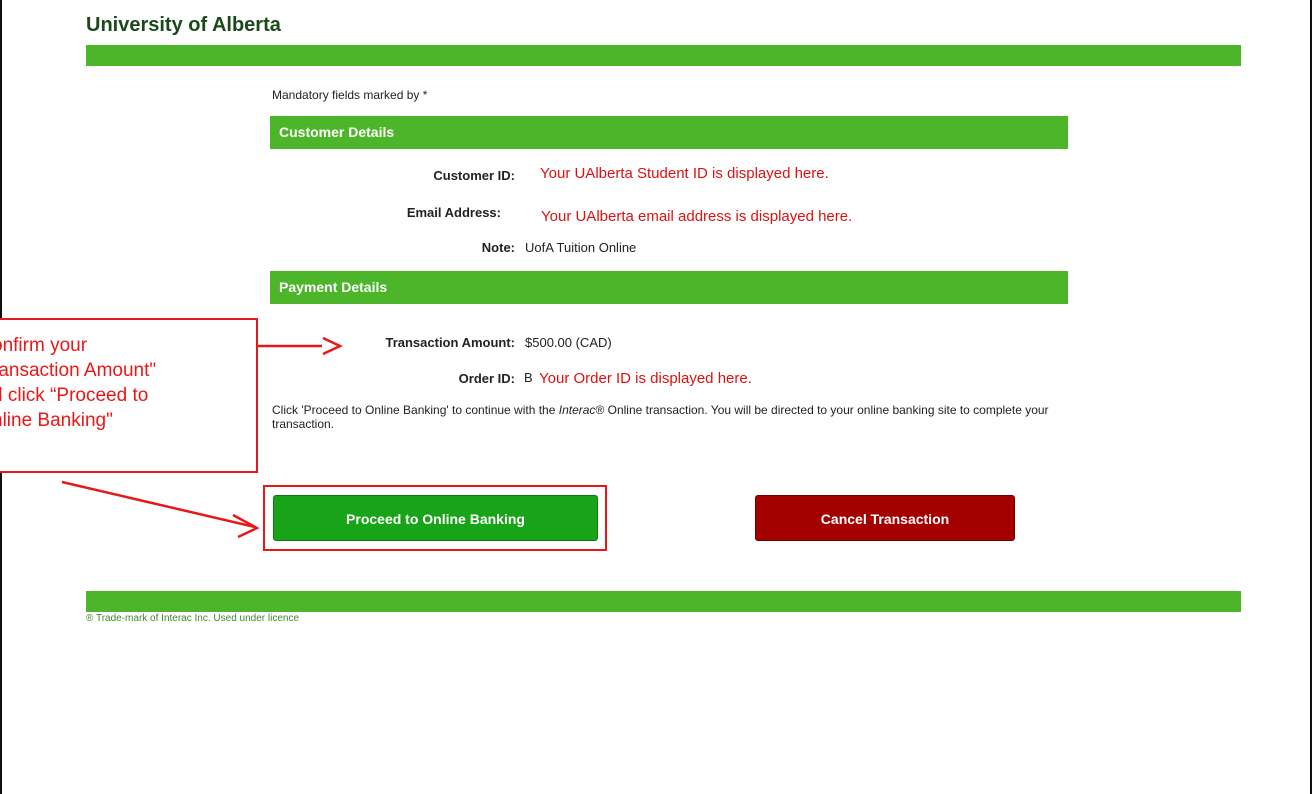  What do you see at coordinates (160, 509) in the screenshot?
I see `arrow-to-proceed` at bounding box center [160, 509].